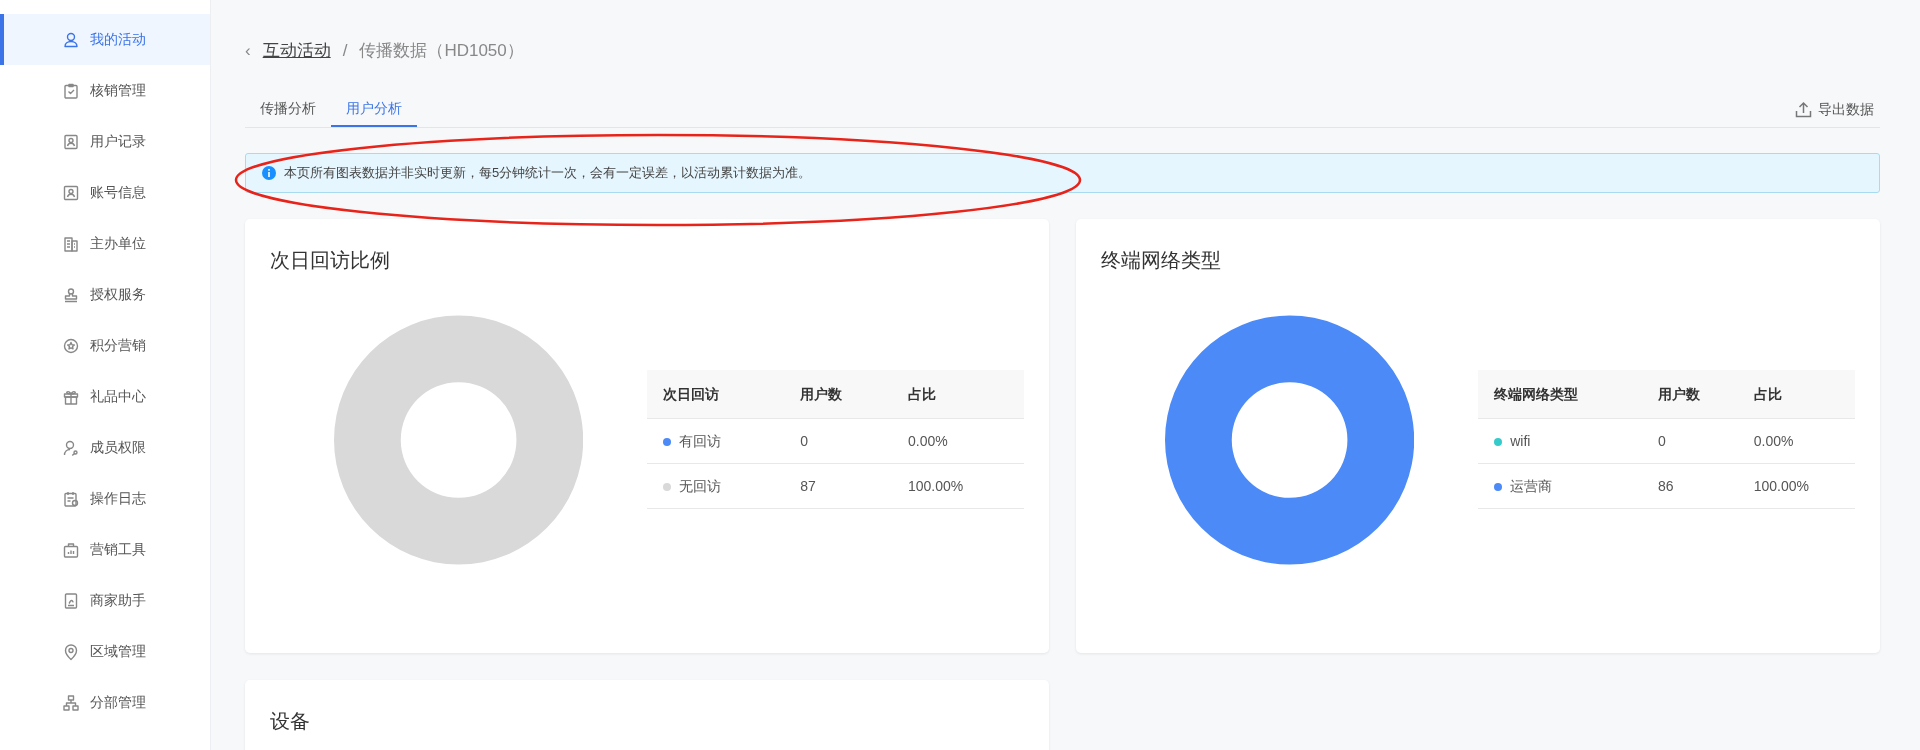 This screenshot has height=750, width=1920. What do you see at coordinates (105, 498) in the screenshot?
I see `sidebar-item: 操作日志` at bounding box center [105, 498].